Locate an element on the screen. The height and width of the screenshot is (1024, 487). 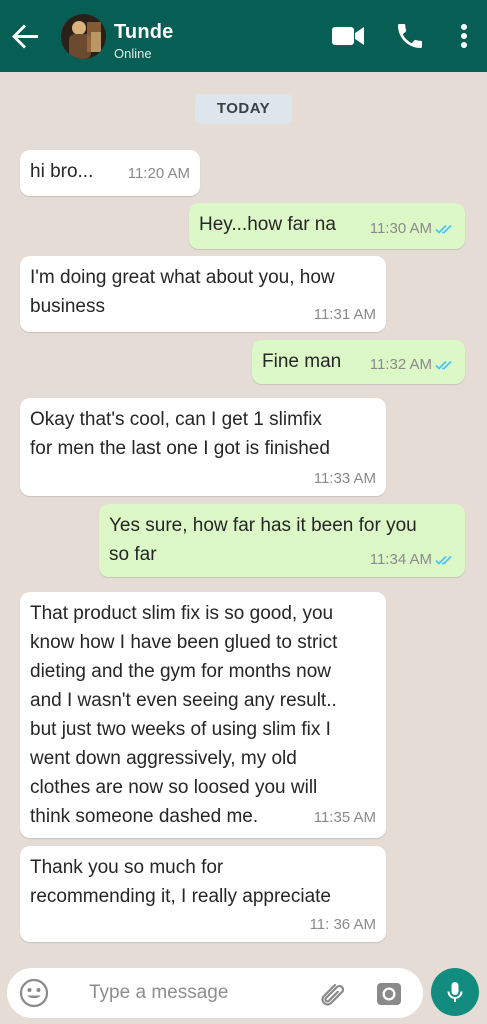
attach-button is located at coordinates (331, 994).